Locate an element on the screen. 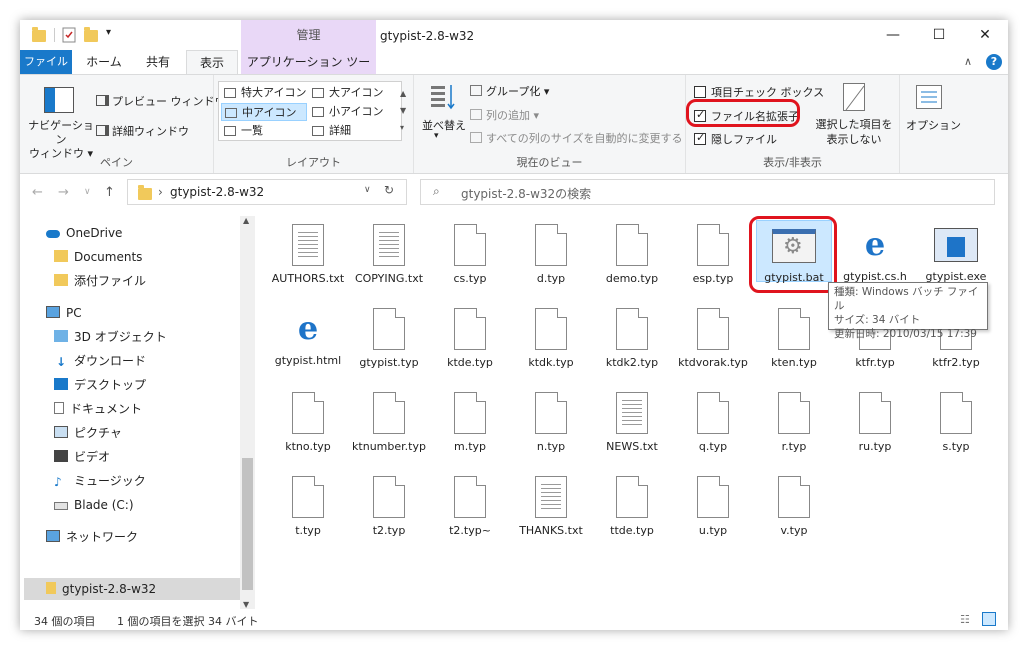 The height and width of the screenshot is (650, 1028). options-icon is located at coordinates (929, 97).